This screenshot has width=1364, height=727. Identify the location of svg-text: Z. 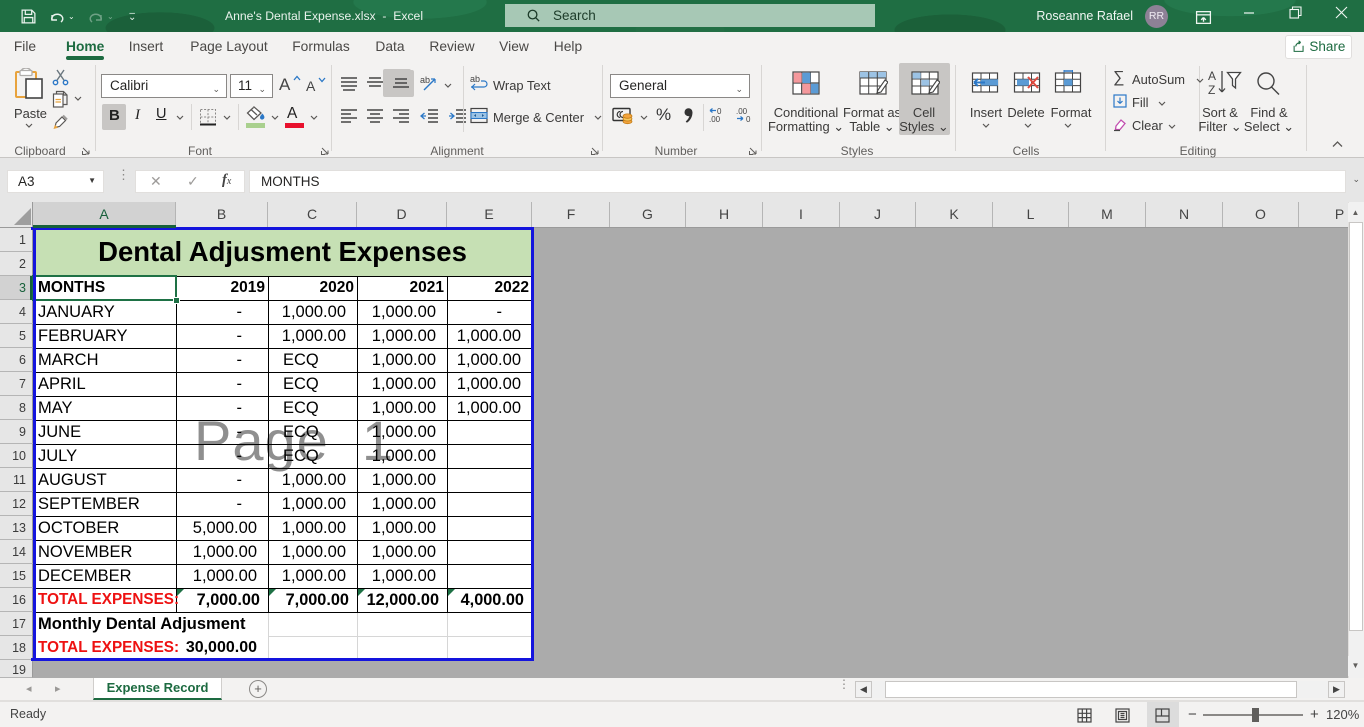
(1211, 90).